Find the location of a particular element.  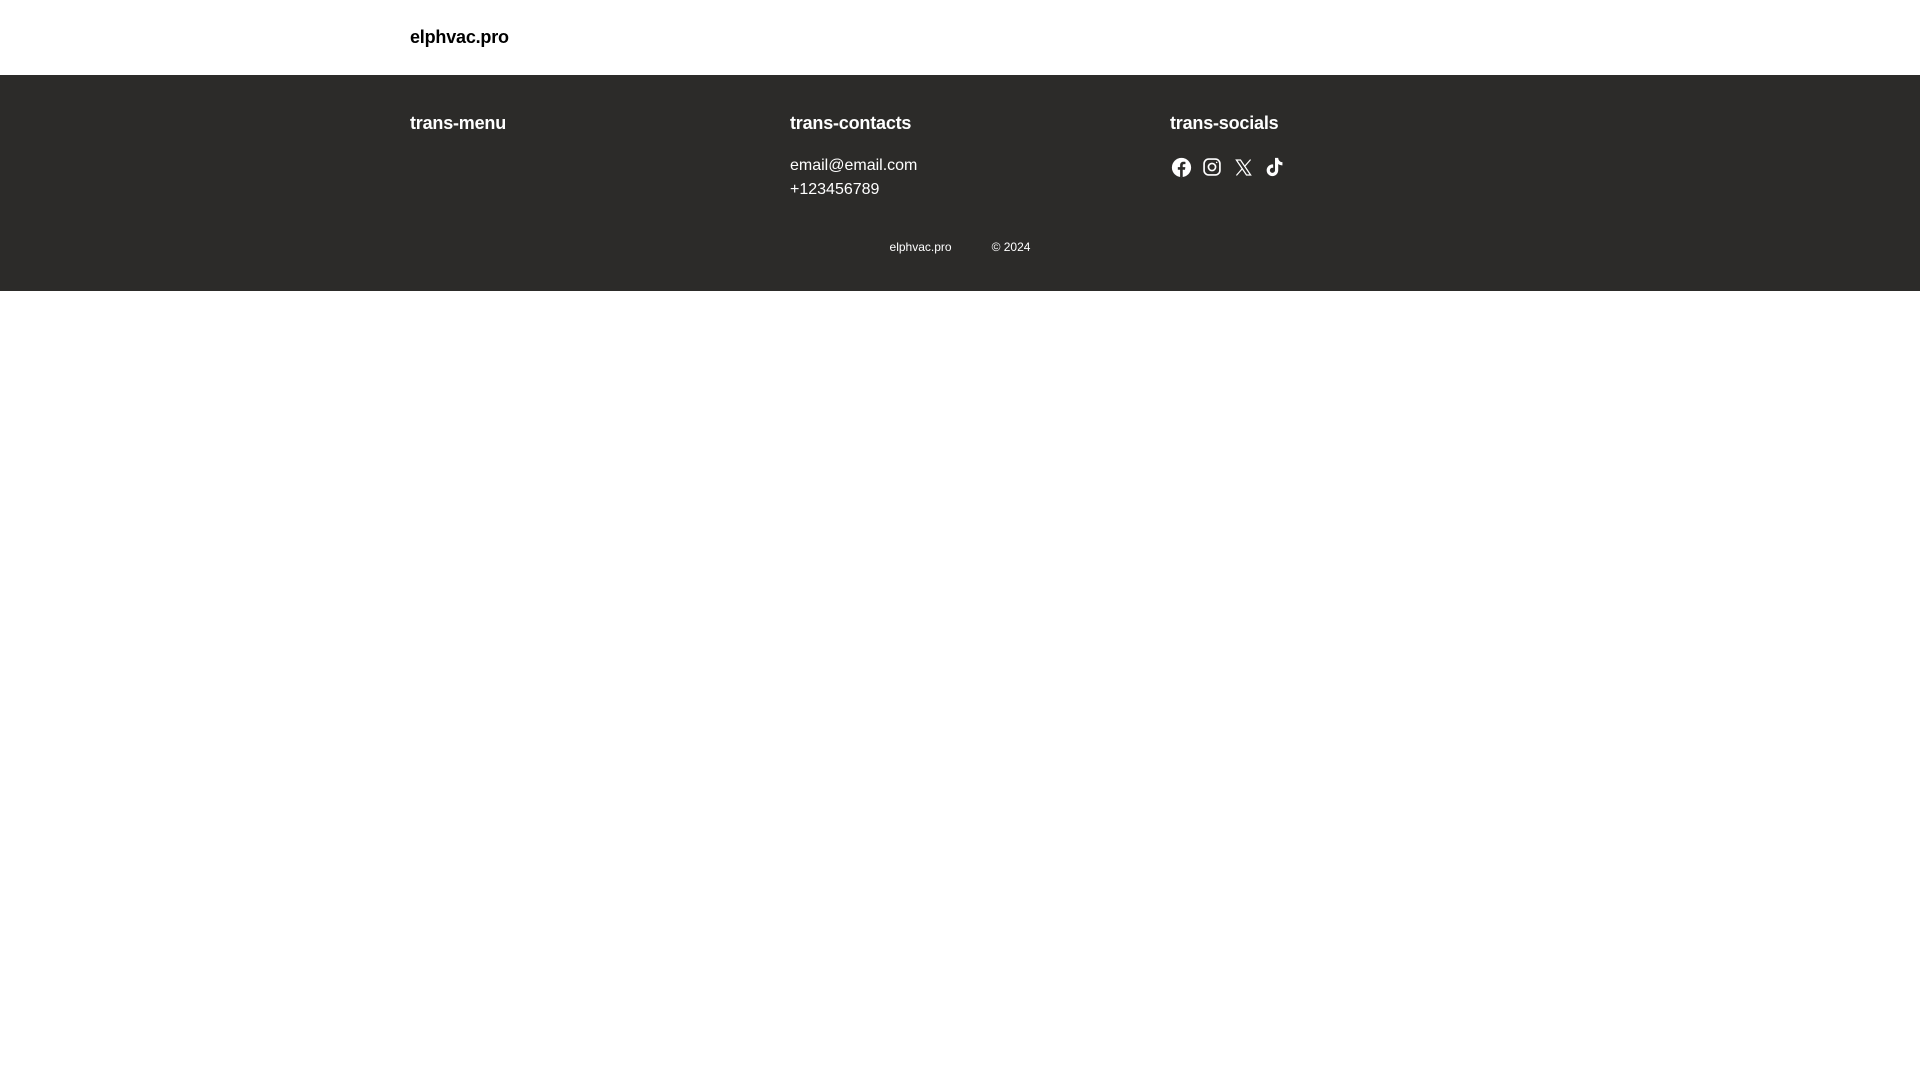

footer-socials-title: trans-socials is located at coordinates (1224, 123).